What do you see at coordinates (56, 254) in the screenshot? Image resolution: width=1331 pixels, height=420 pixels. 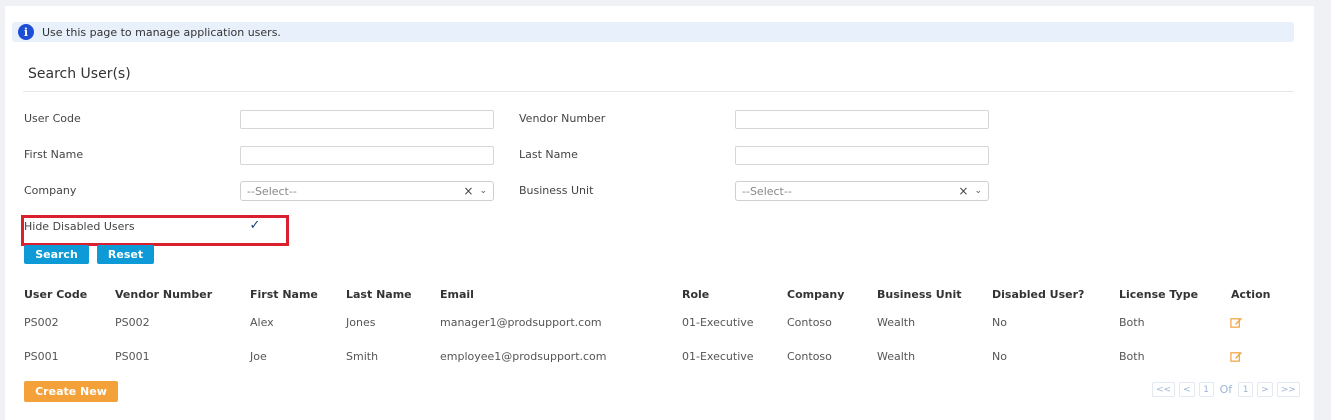 I see `search-button: Search` at bounding box center [56, 254].